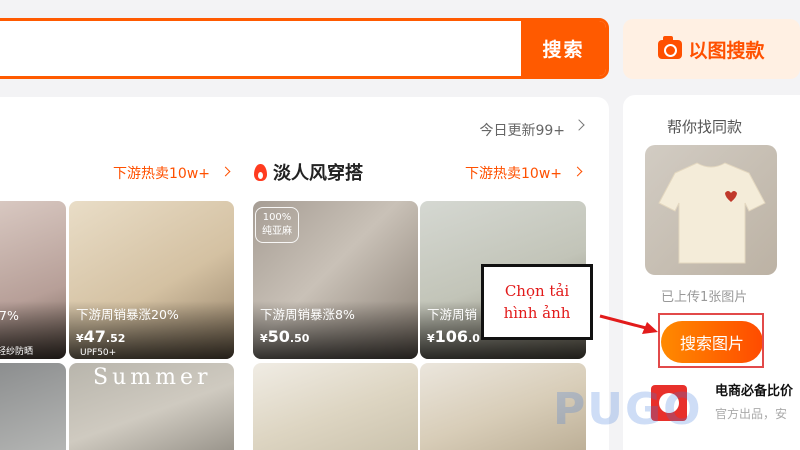  Describe the element at coordinates (628, 324) in the screenshot. I see `arrow-right-icon` at that location.